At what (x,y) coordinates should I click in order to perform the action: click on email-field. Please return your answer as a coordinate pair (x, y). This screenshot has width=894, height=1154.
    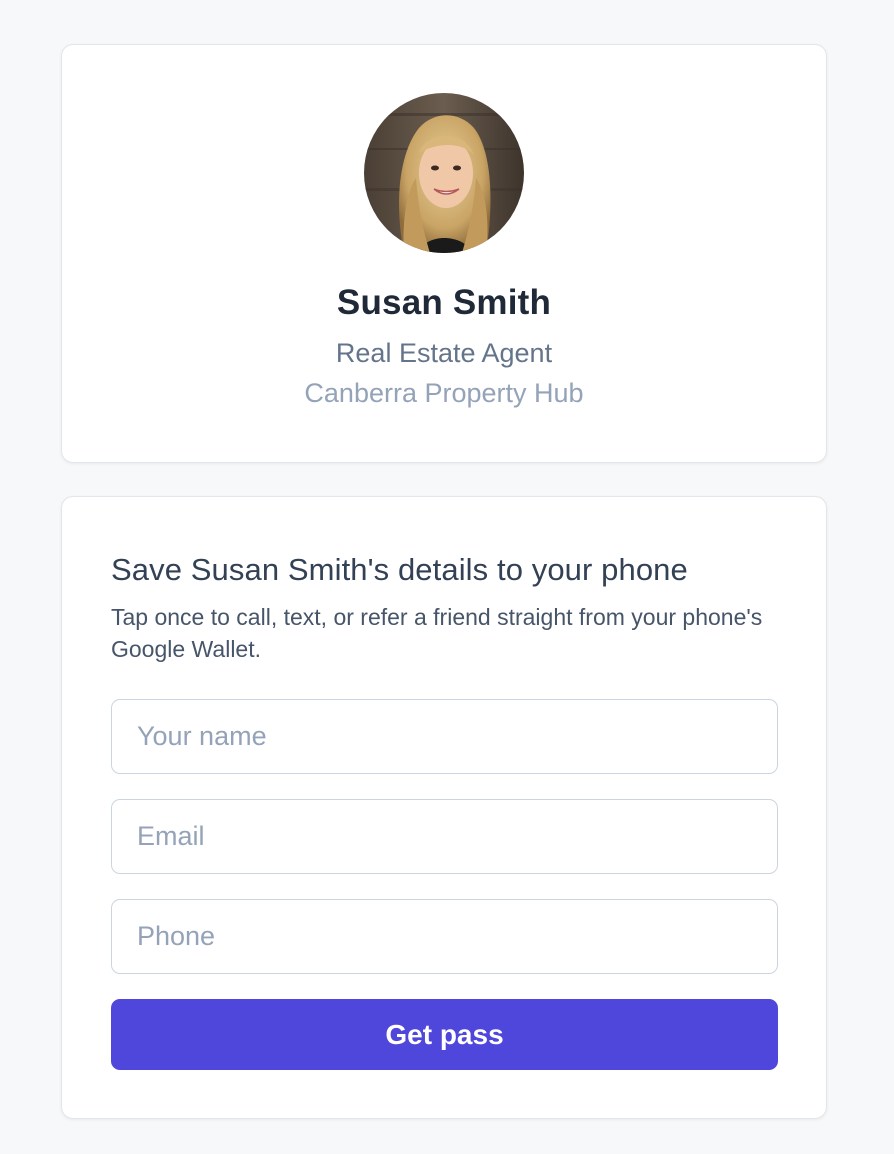
    Looking at the image, I should click on (444, 836).